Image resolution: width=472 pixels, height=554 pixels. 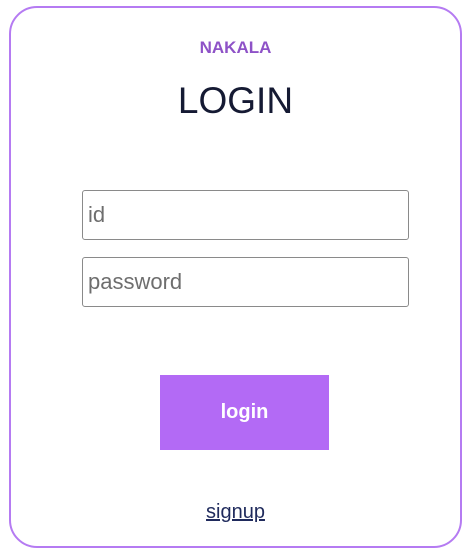 I want to click on id-input, so click(x=245, y=215).